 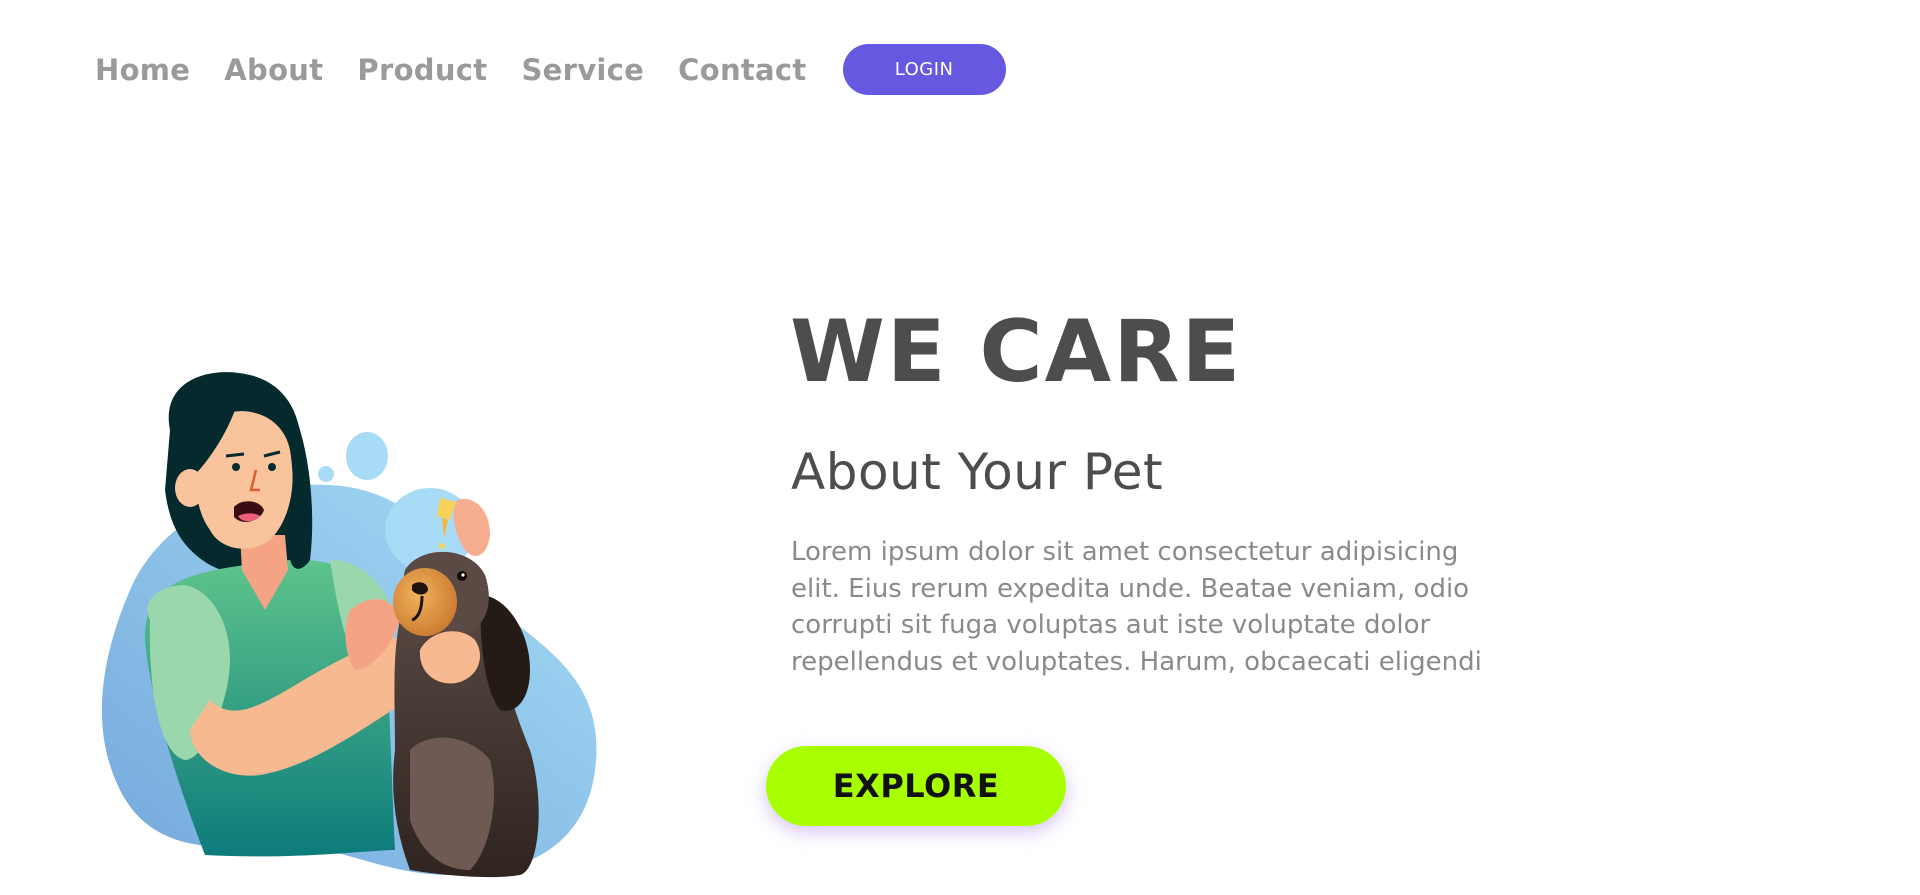 I want to click on nav-product: Product, so click(x=422, y=70).